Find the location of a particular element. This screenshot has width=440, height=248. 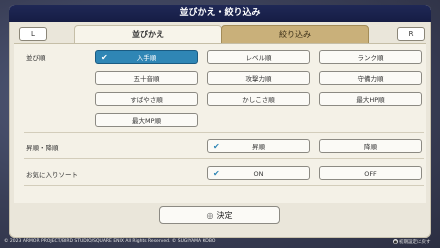

option-label: 昇順 is located at coordinates (258, 147).